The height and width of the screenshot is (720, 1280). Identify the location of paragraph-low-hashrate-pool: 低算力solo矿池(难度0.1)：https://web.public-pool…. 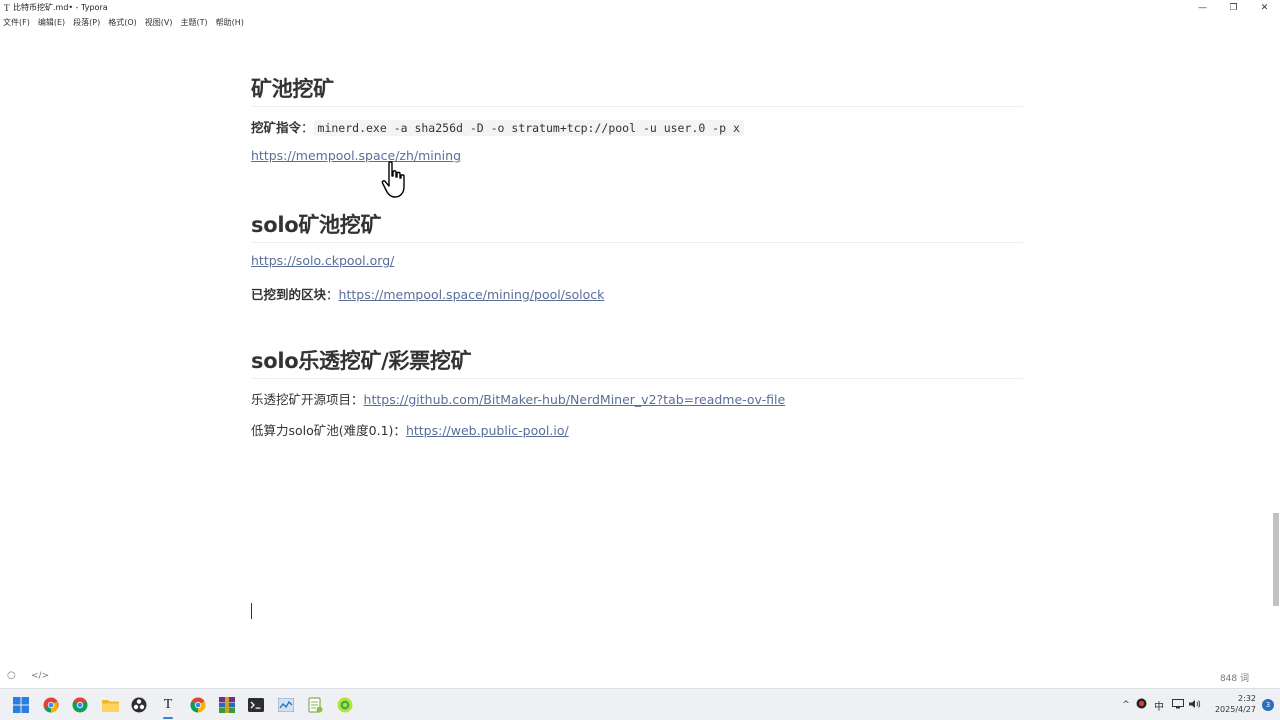
(410, 429).